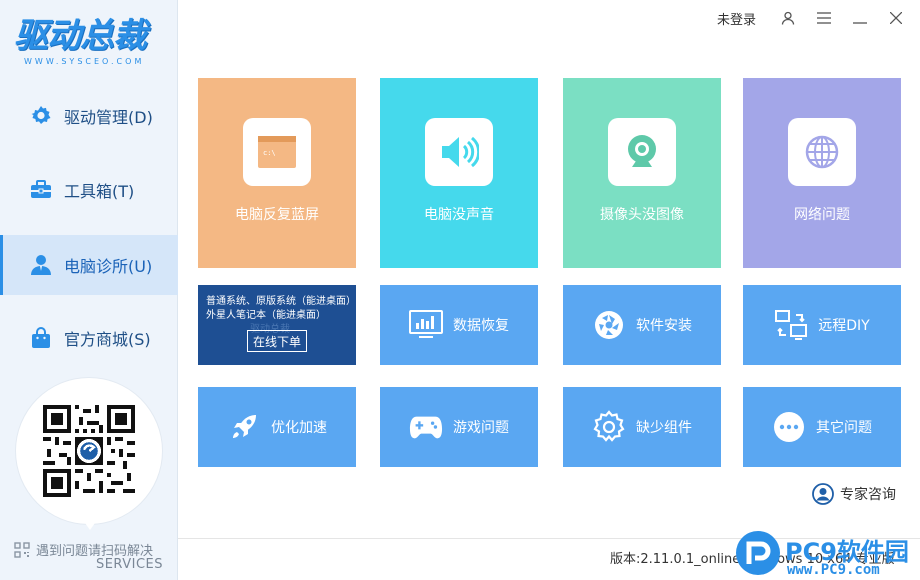  I want to click on ad-banner: 普通系统、原版系统（能进桌面） 外星人笔记本（能进桌面） 驱动总裁 在线下单, so click(277, 325).